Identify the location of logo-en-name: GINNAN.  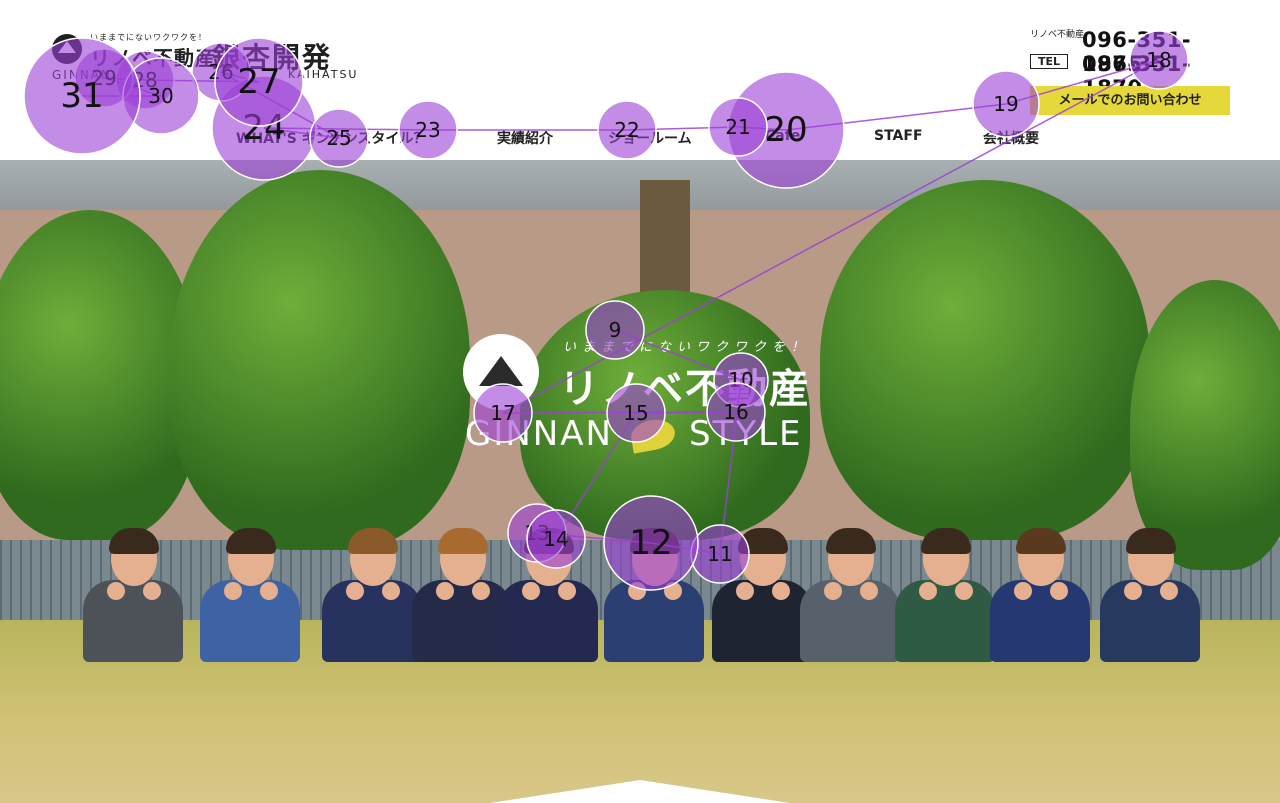
(82, 75).